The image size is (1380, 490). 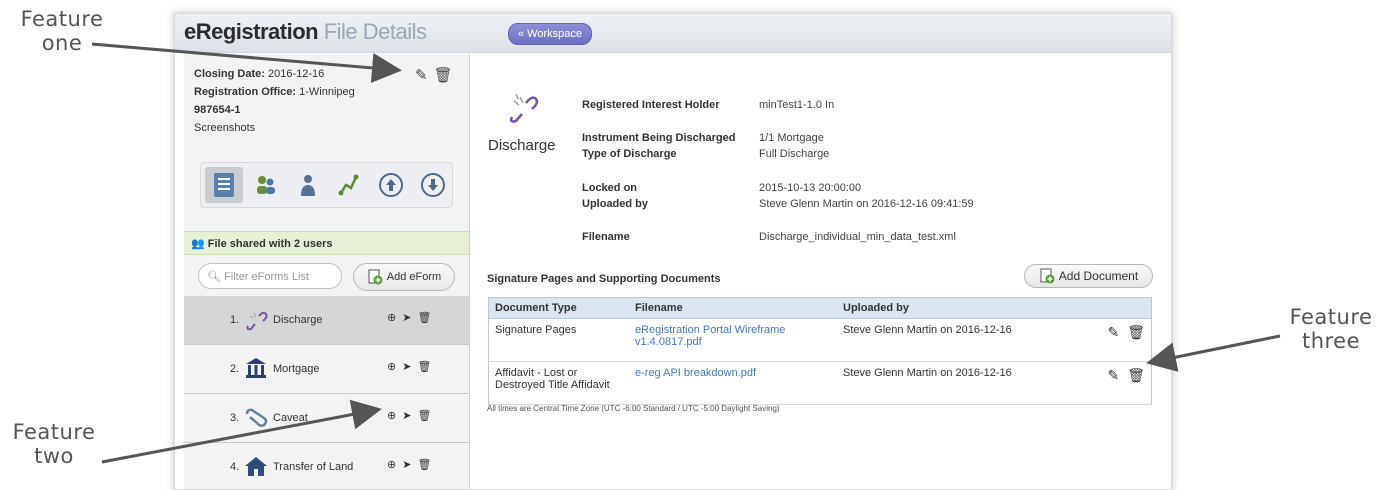 What do you see at coordinates (235, 320) in the screenshot?
I see `eform-number: 1.` at bounding box center [235, 320].